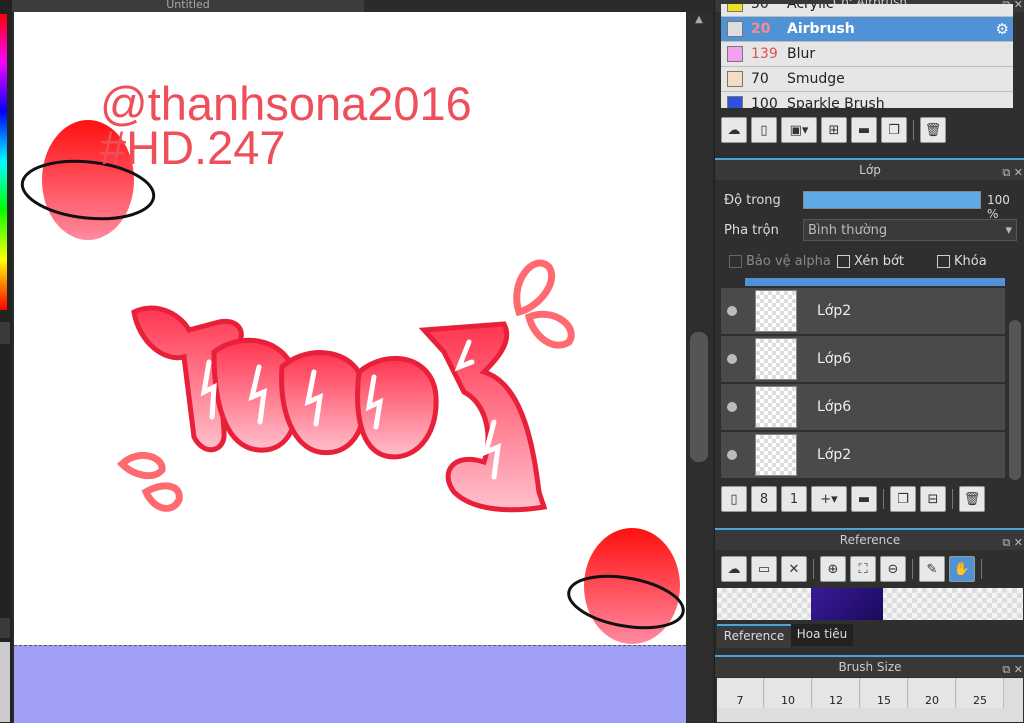  Describe the element at coordinates (933, 499) in the screenshot. I see `merge-layer-icon: ⊟` at that location.